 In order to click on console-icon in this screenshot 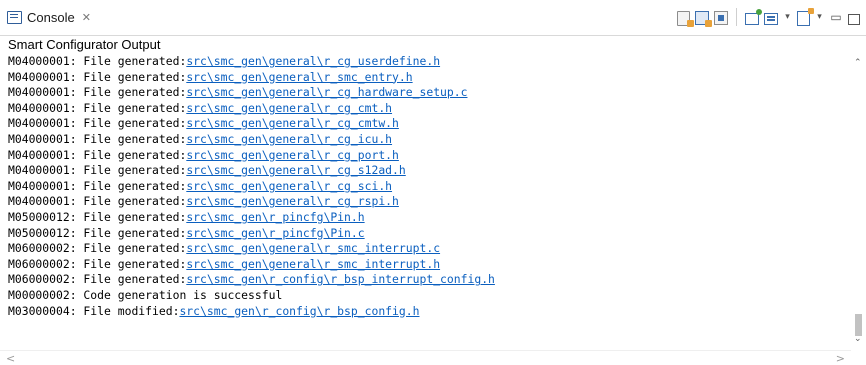, I will do `click(14, 17)`.